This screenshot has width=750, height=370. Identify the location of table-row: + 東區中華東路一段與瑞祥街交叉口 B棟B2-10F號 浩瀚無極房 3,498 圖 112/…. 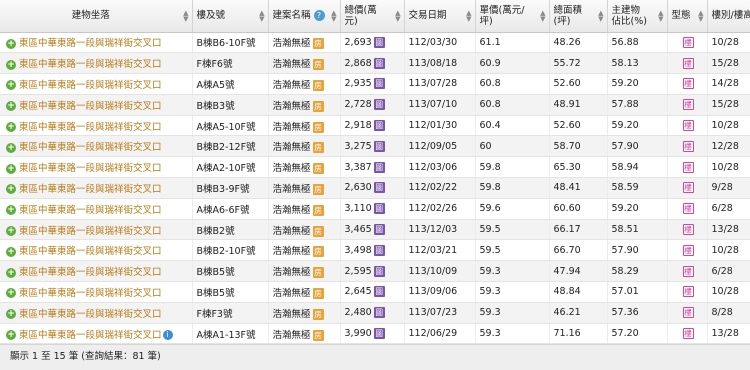
(375, 250).